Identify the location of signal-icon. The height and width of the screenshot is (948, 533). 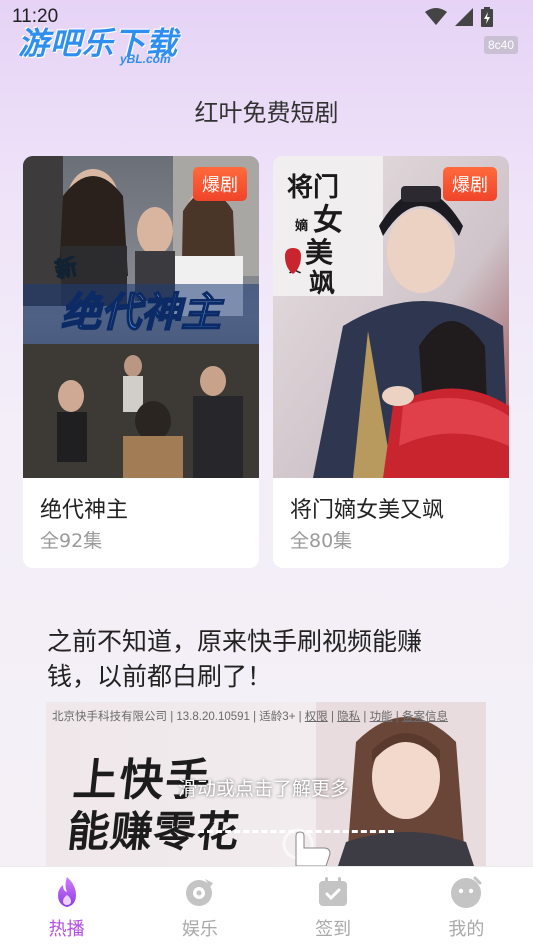
(464, 17).